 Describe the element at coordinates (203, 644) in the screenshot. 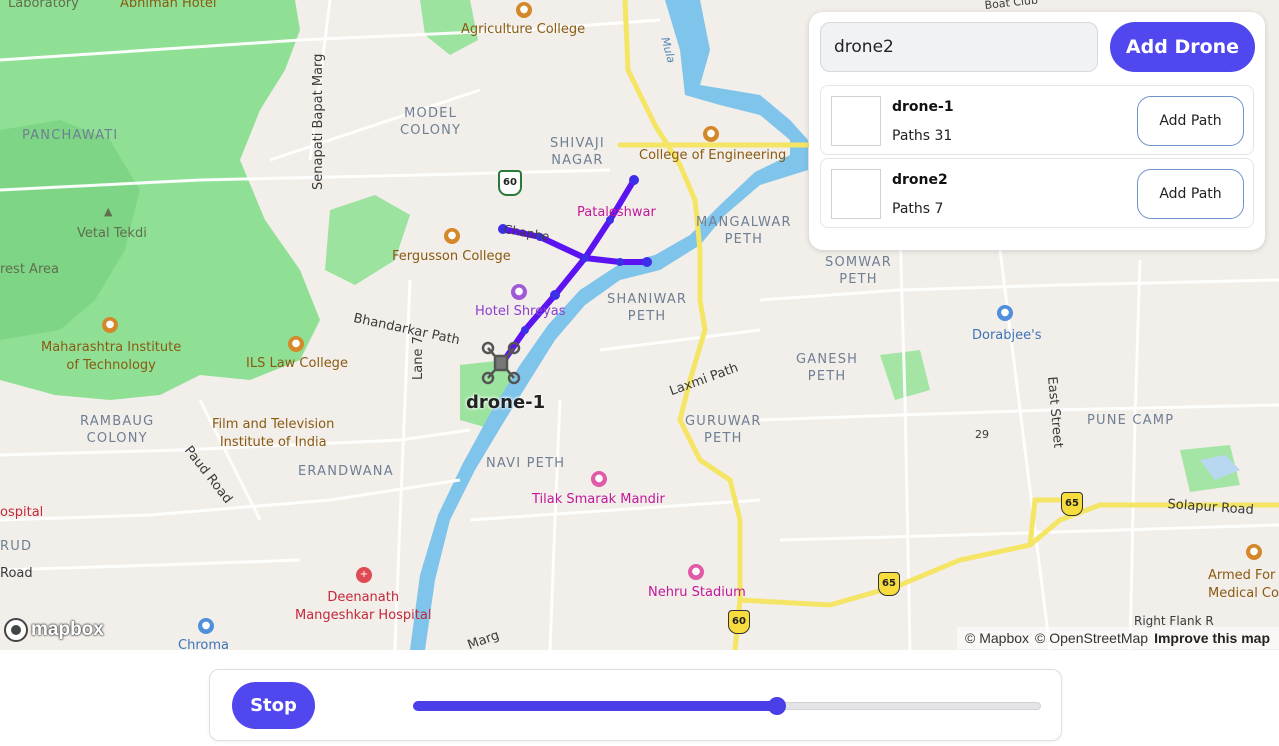

I see `poi-label: Chroma` at that location.